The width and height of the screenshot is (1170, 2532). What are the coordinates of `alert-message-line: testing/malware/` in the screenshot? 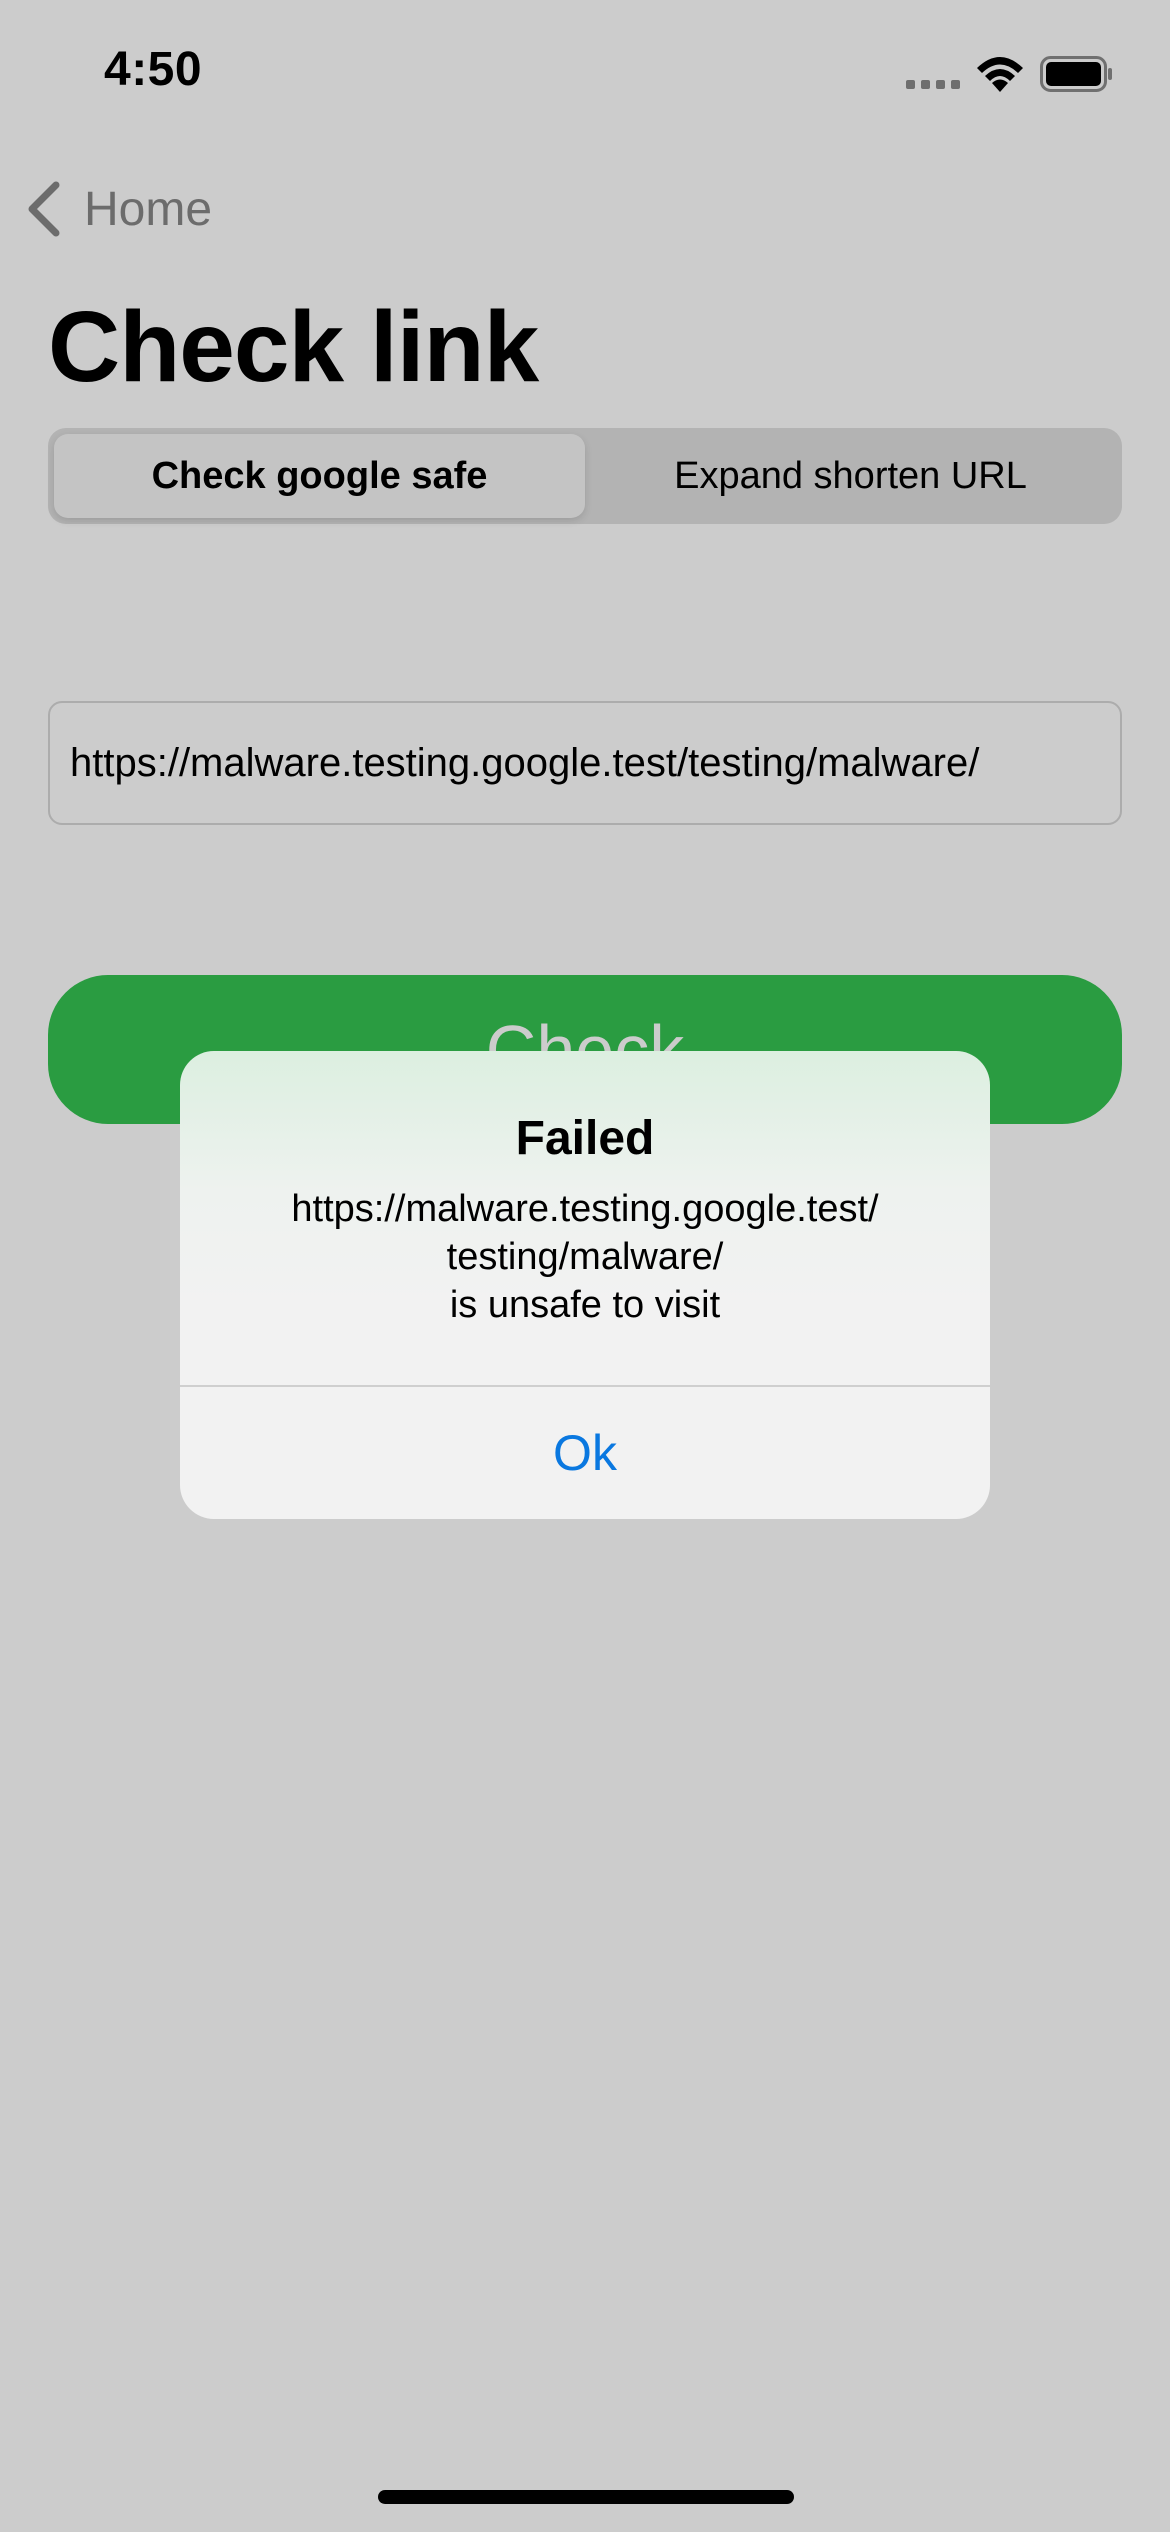 It's located at (585, 1257).